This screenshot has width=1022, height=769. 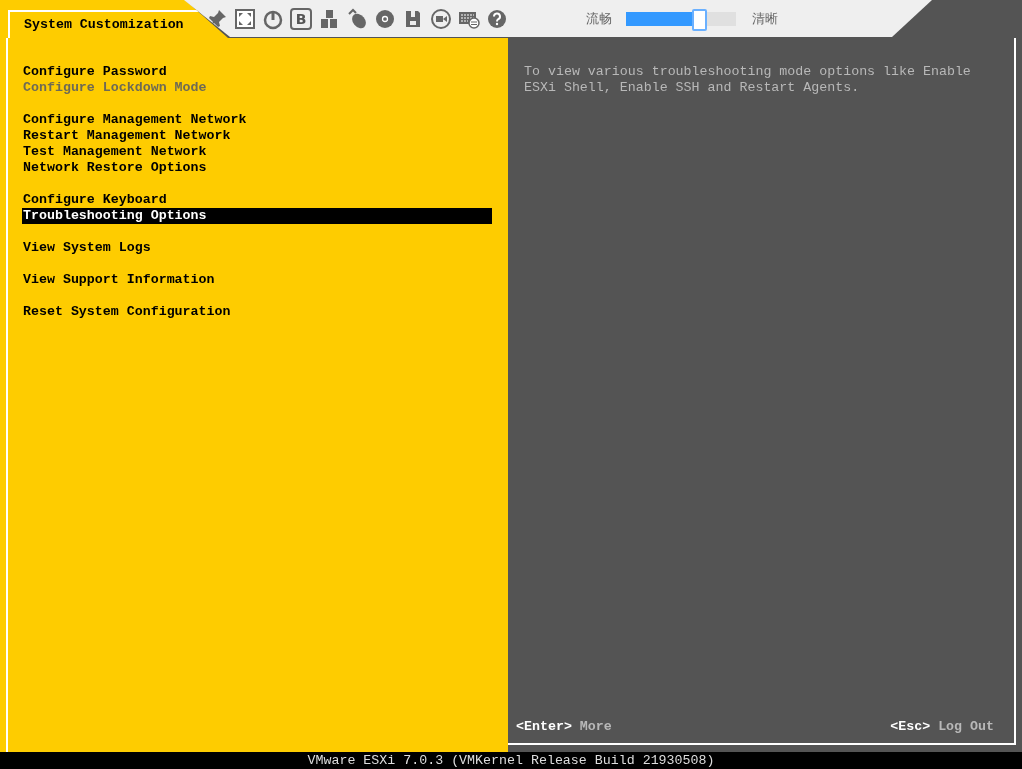 I want to click on key-hint: <Enter> More, so click(x=564, y=727).